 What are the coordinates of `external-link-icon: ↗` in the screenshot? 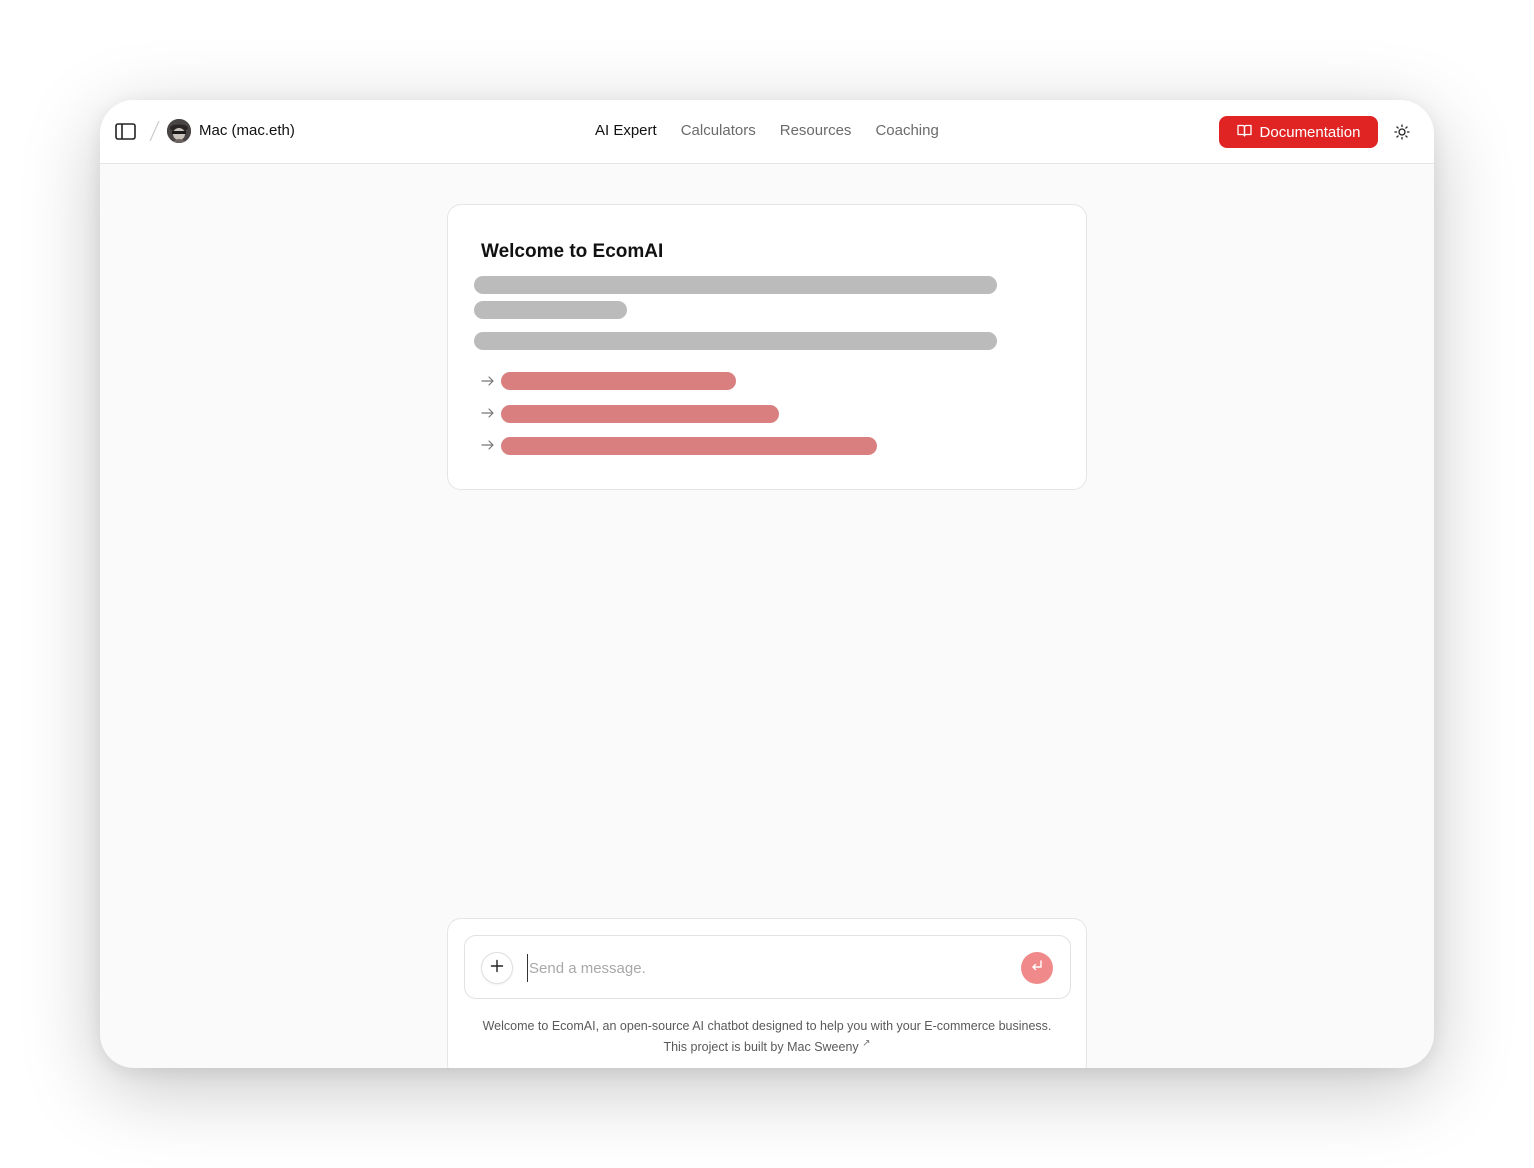 It's located at (866, 1043).